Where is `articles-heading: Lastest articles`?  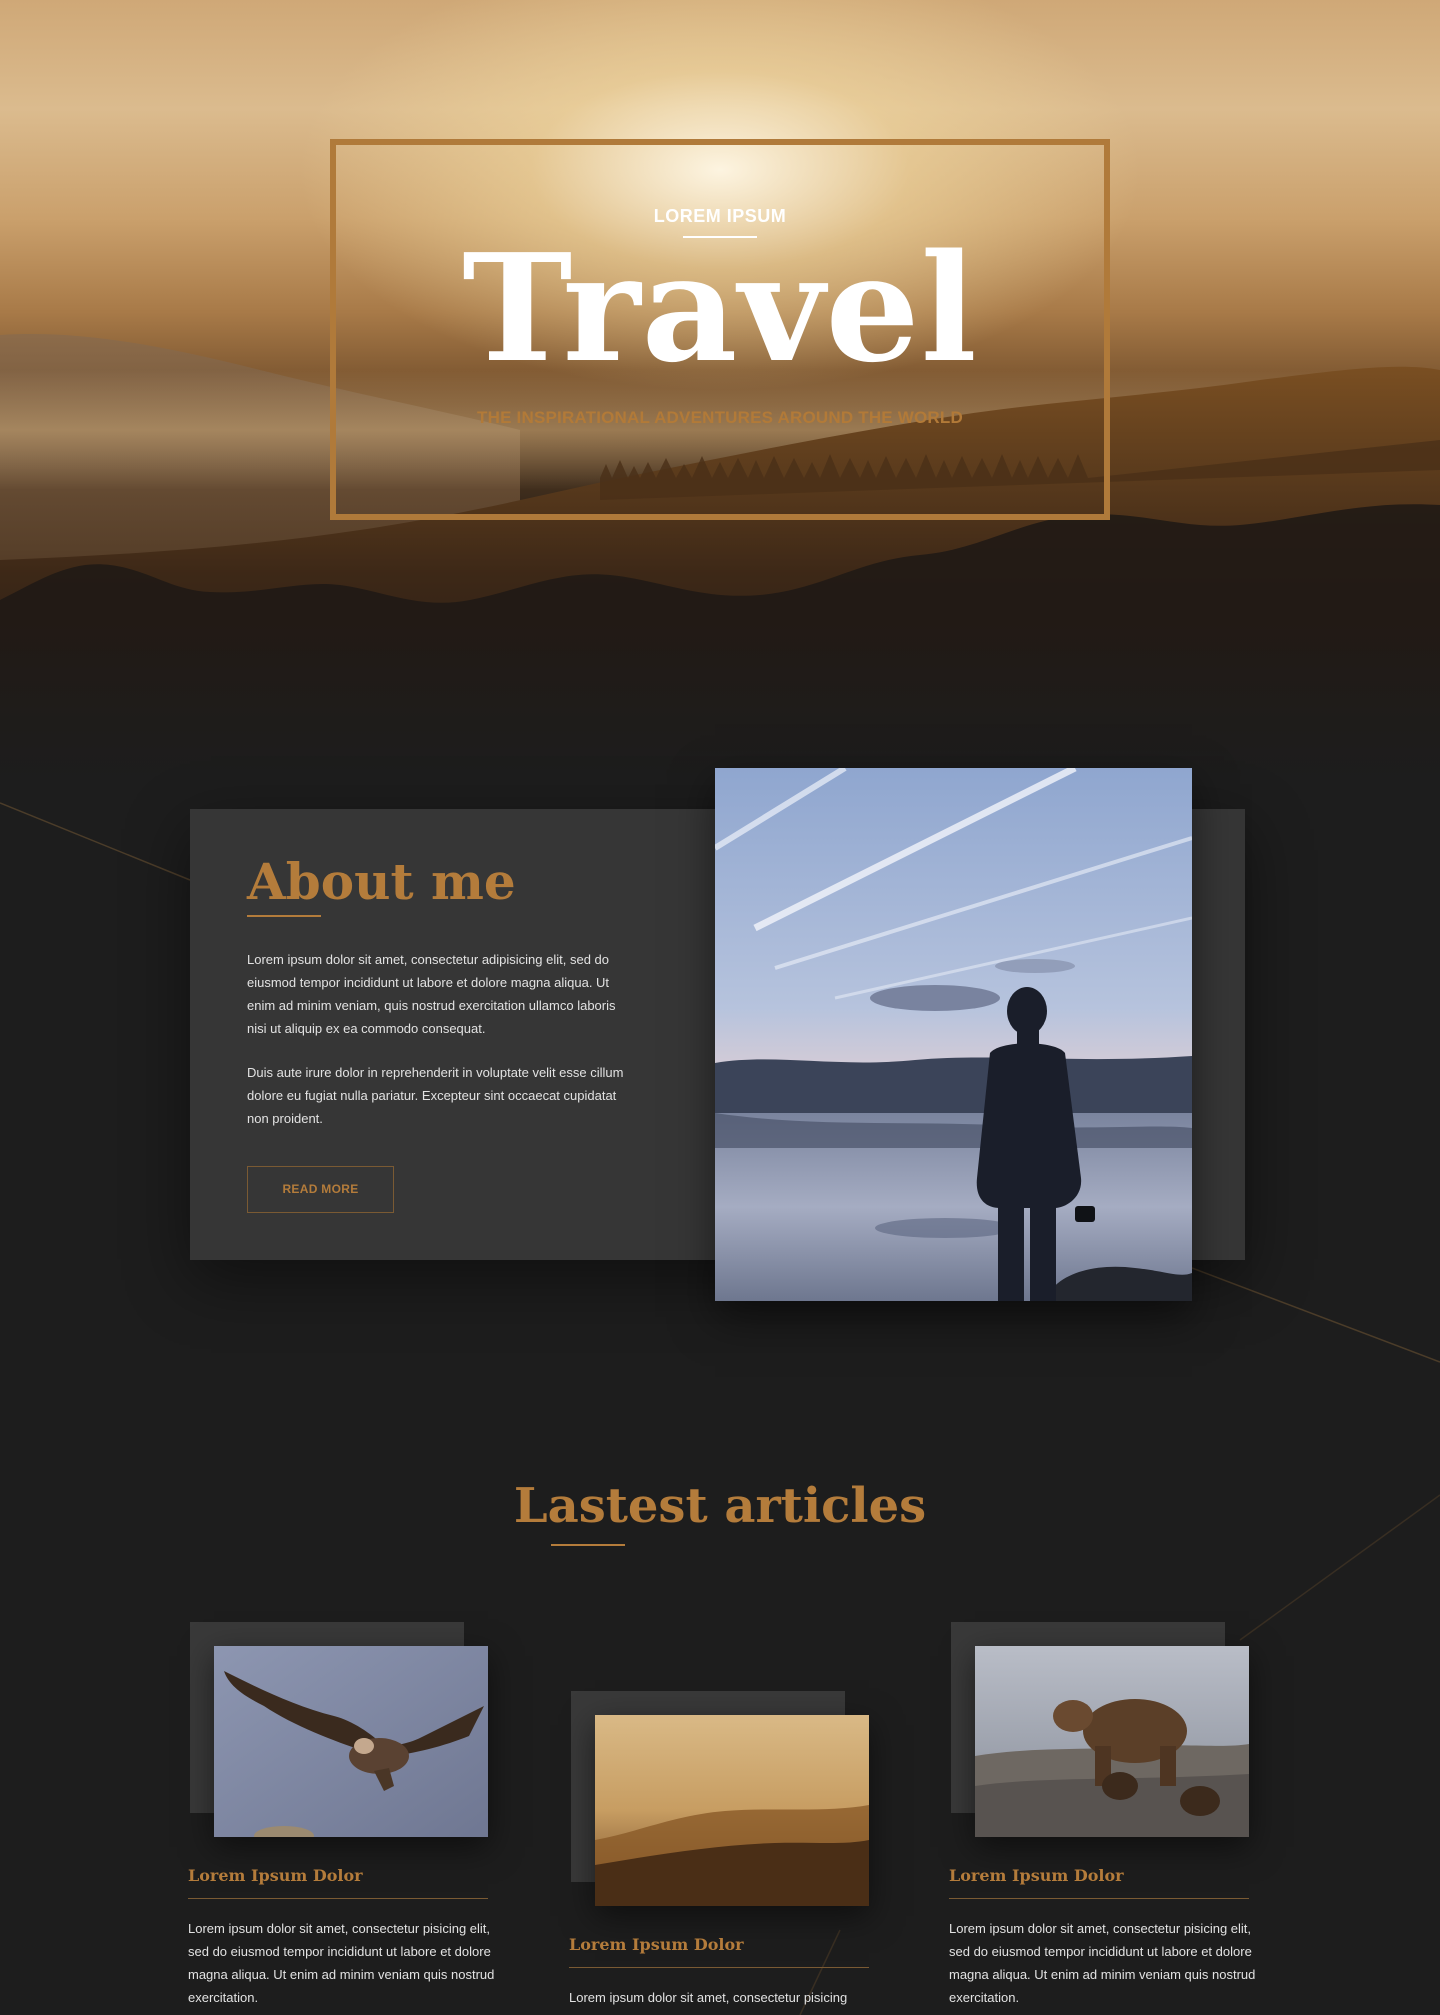 articles-heading: Lastest articles is located at coordinates (720, 1506).